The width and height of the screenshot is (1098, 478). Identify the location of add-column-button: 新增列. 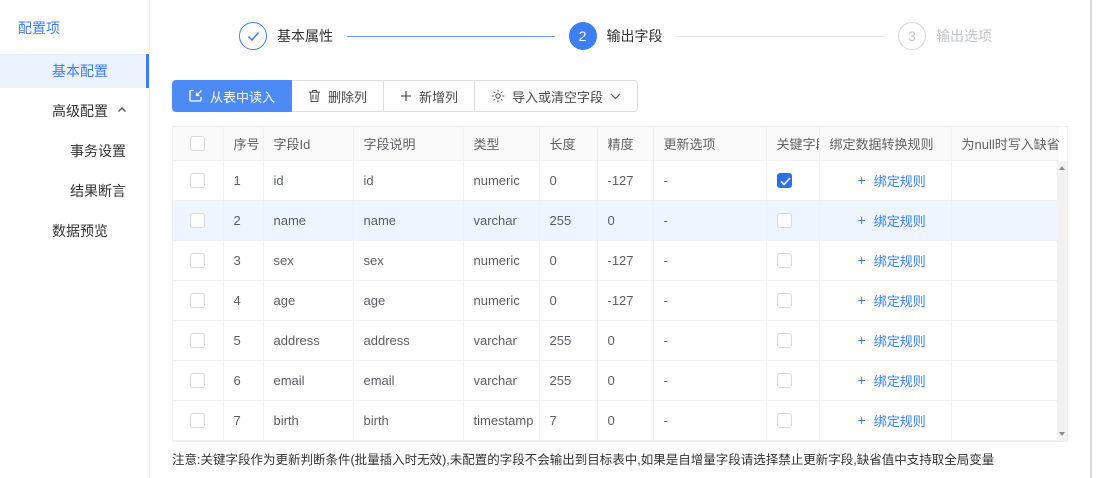
(430, 96).